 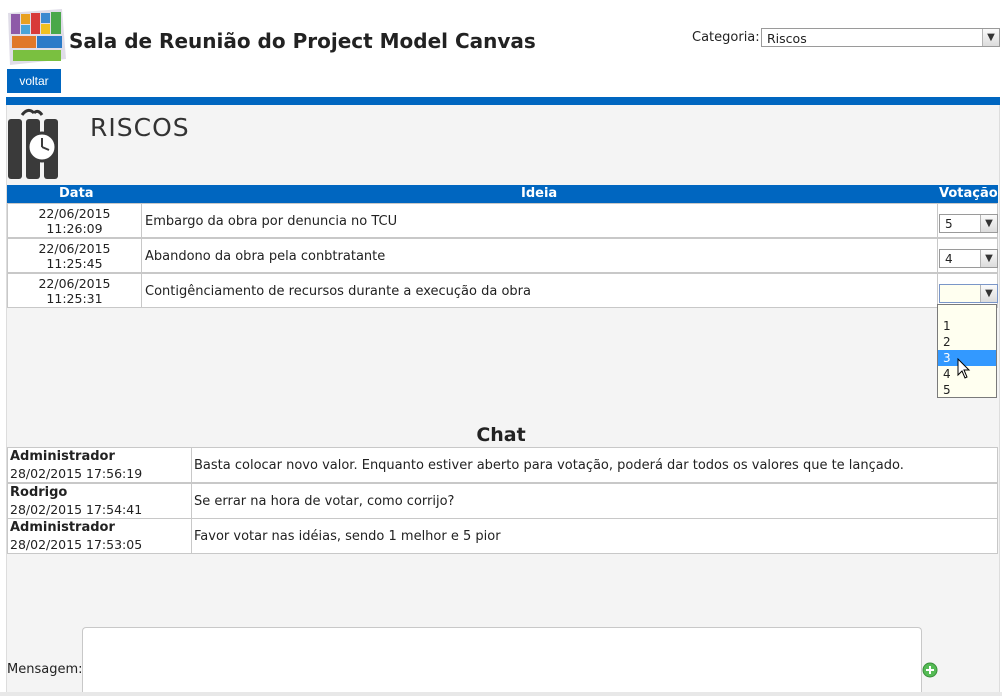 I want to click on chat-title: Chat, so click(x=501, y=435).